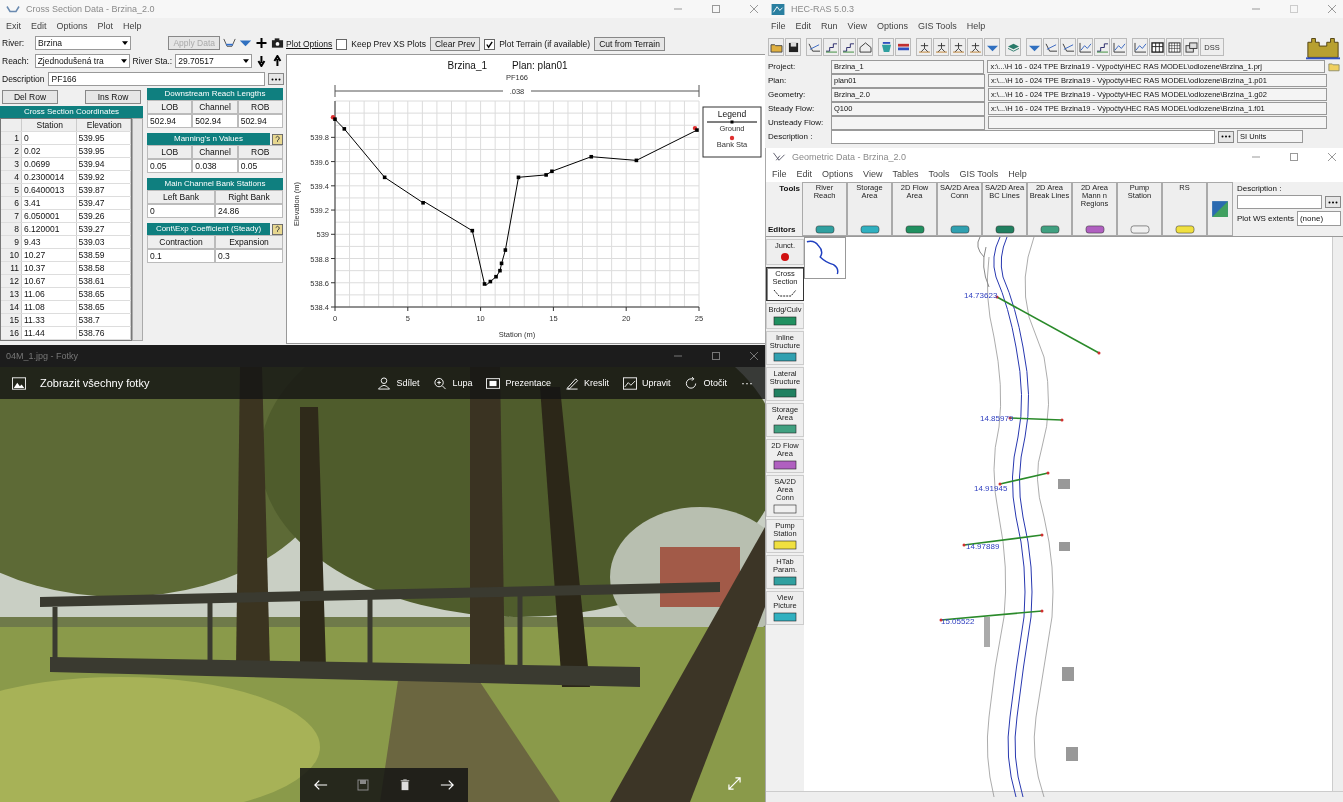  What do you see at coordinates (49, 229) in the screenshot?
I see `table-cell: 6.120001` at bounding box center [49, 229].